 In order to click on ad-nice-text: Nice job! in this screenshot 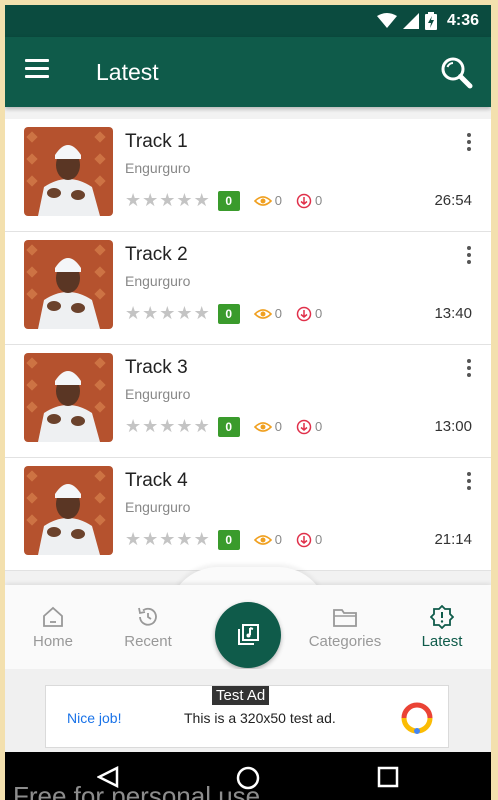, I will do `click(94, 718)`.